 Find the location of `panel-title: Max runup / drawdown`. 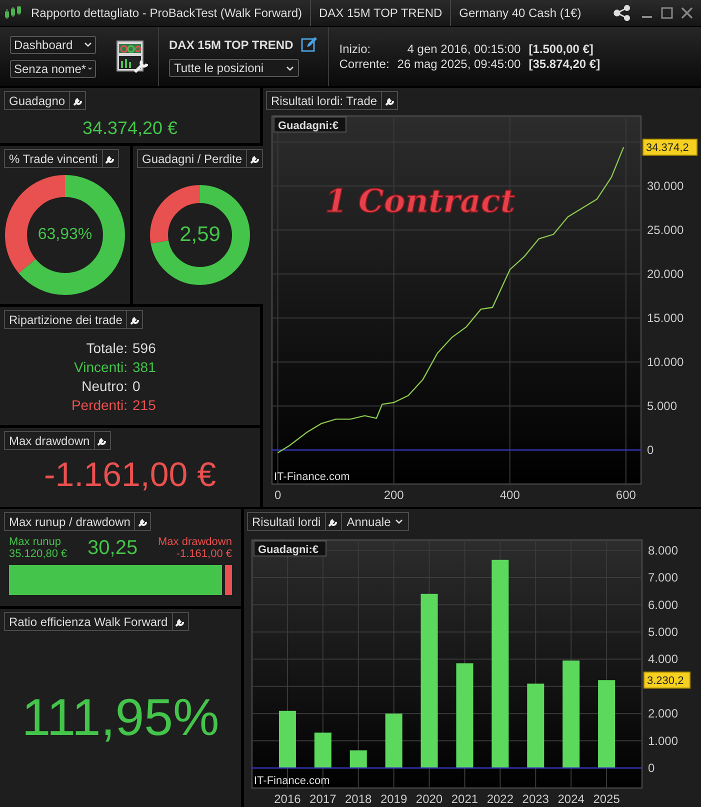

panel-title: Max runup / drawdown is located at coordinates (70, 521).